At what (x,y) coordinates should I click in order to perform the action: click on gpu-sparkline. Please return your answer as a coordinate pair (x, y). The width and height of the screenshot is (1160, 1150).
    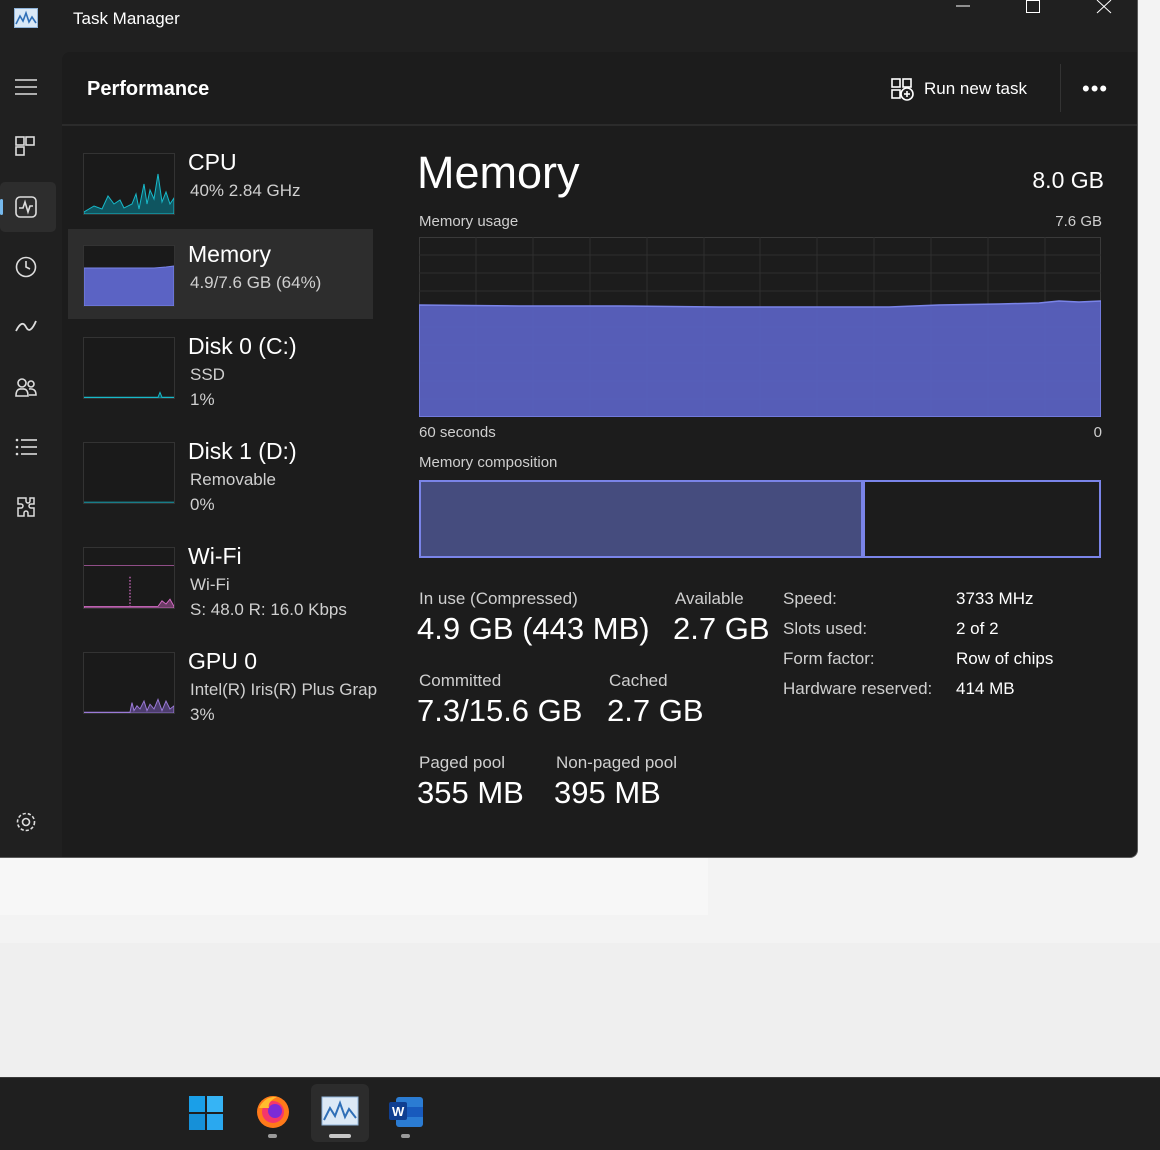
    Looking at the image, I should click on (129, 683).